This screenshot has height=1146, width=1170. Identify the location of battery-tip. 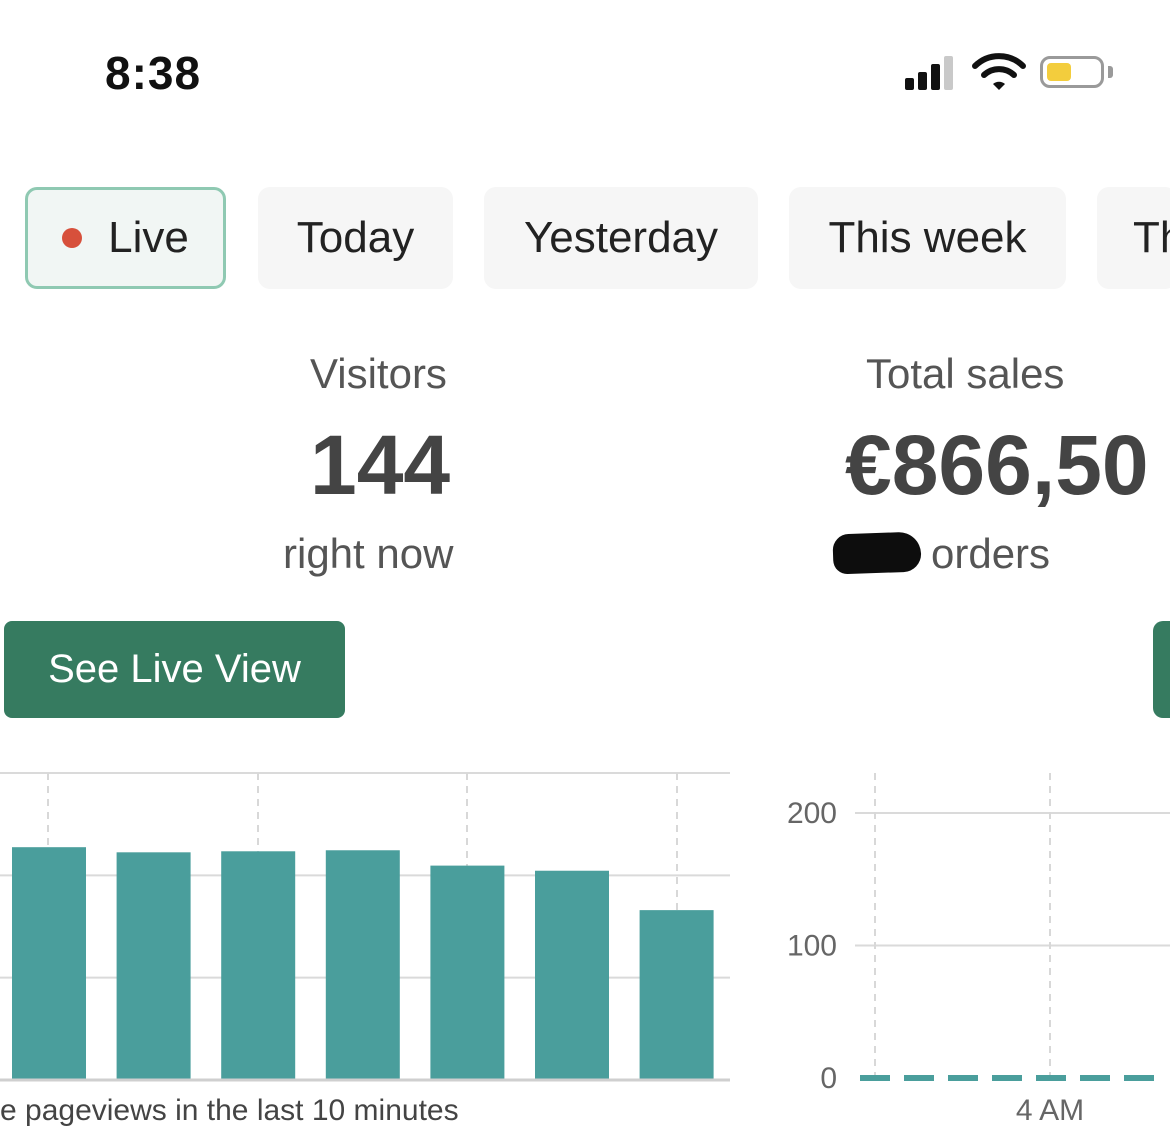
(1110, 72).